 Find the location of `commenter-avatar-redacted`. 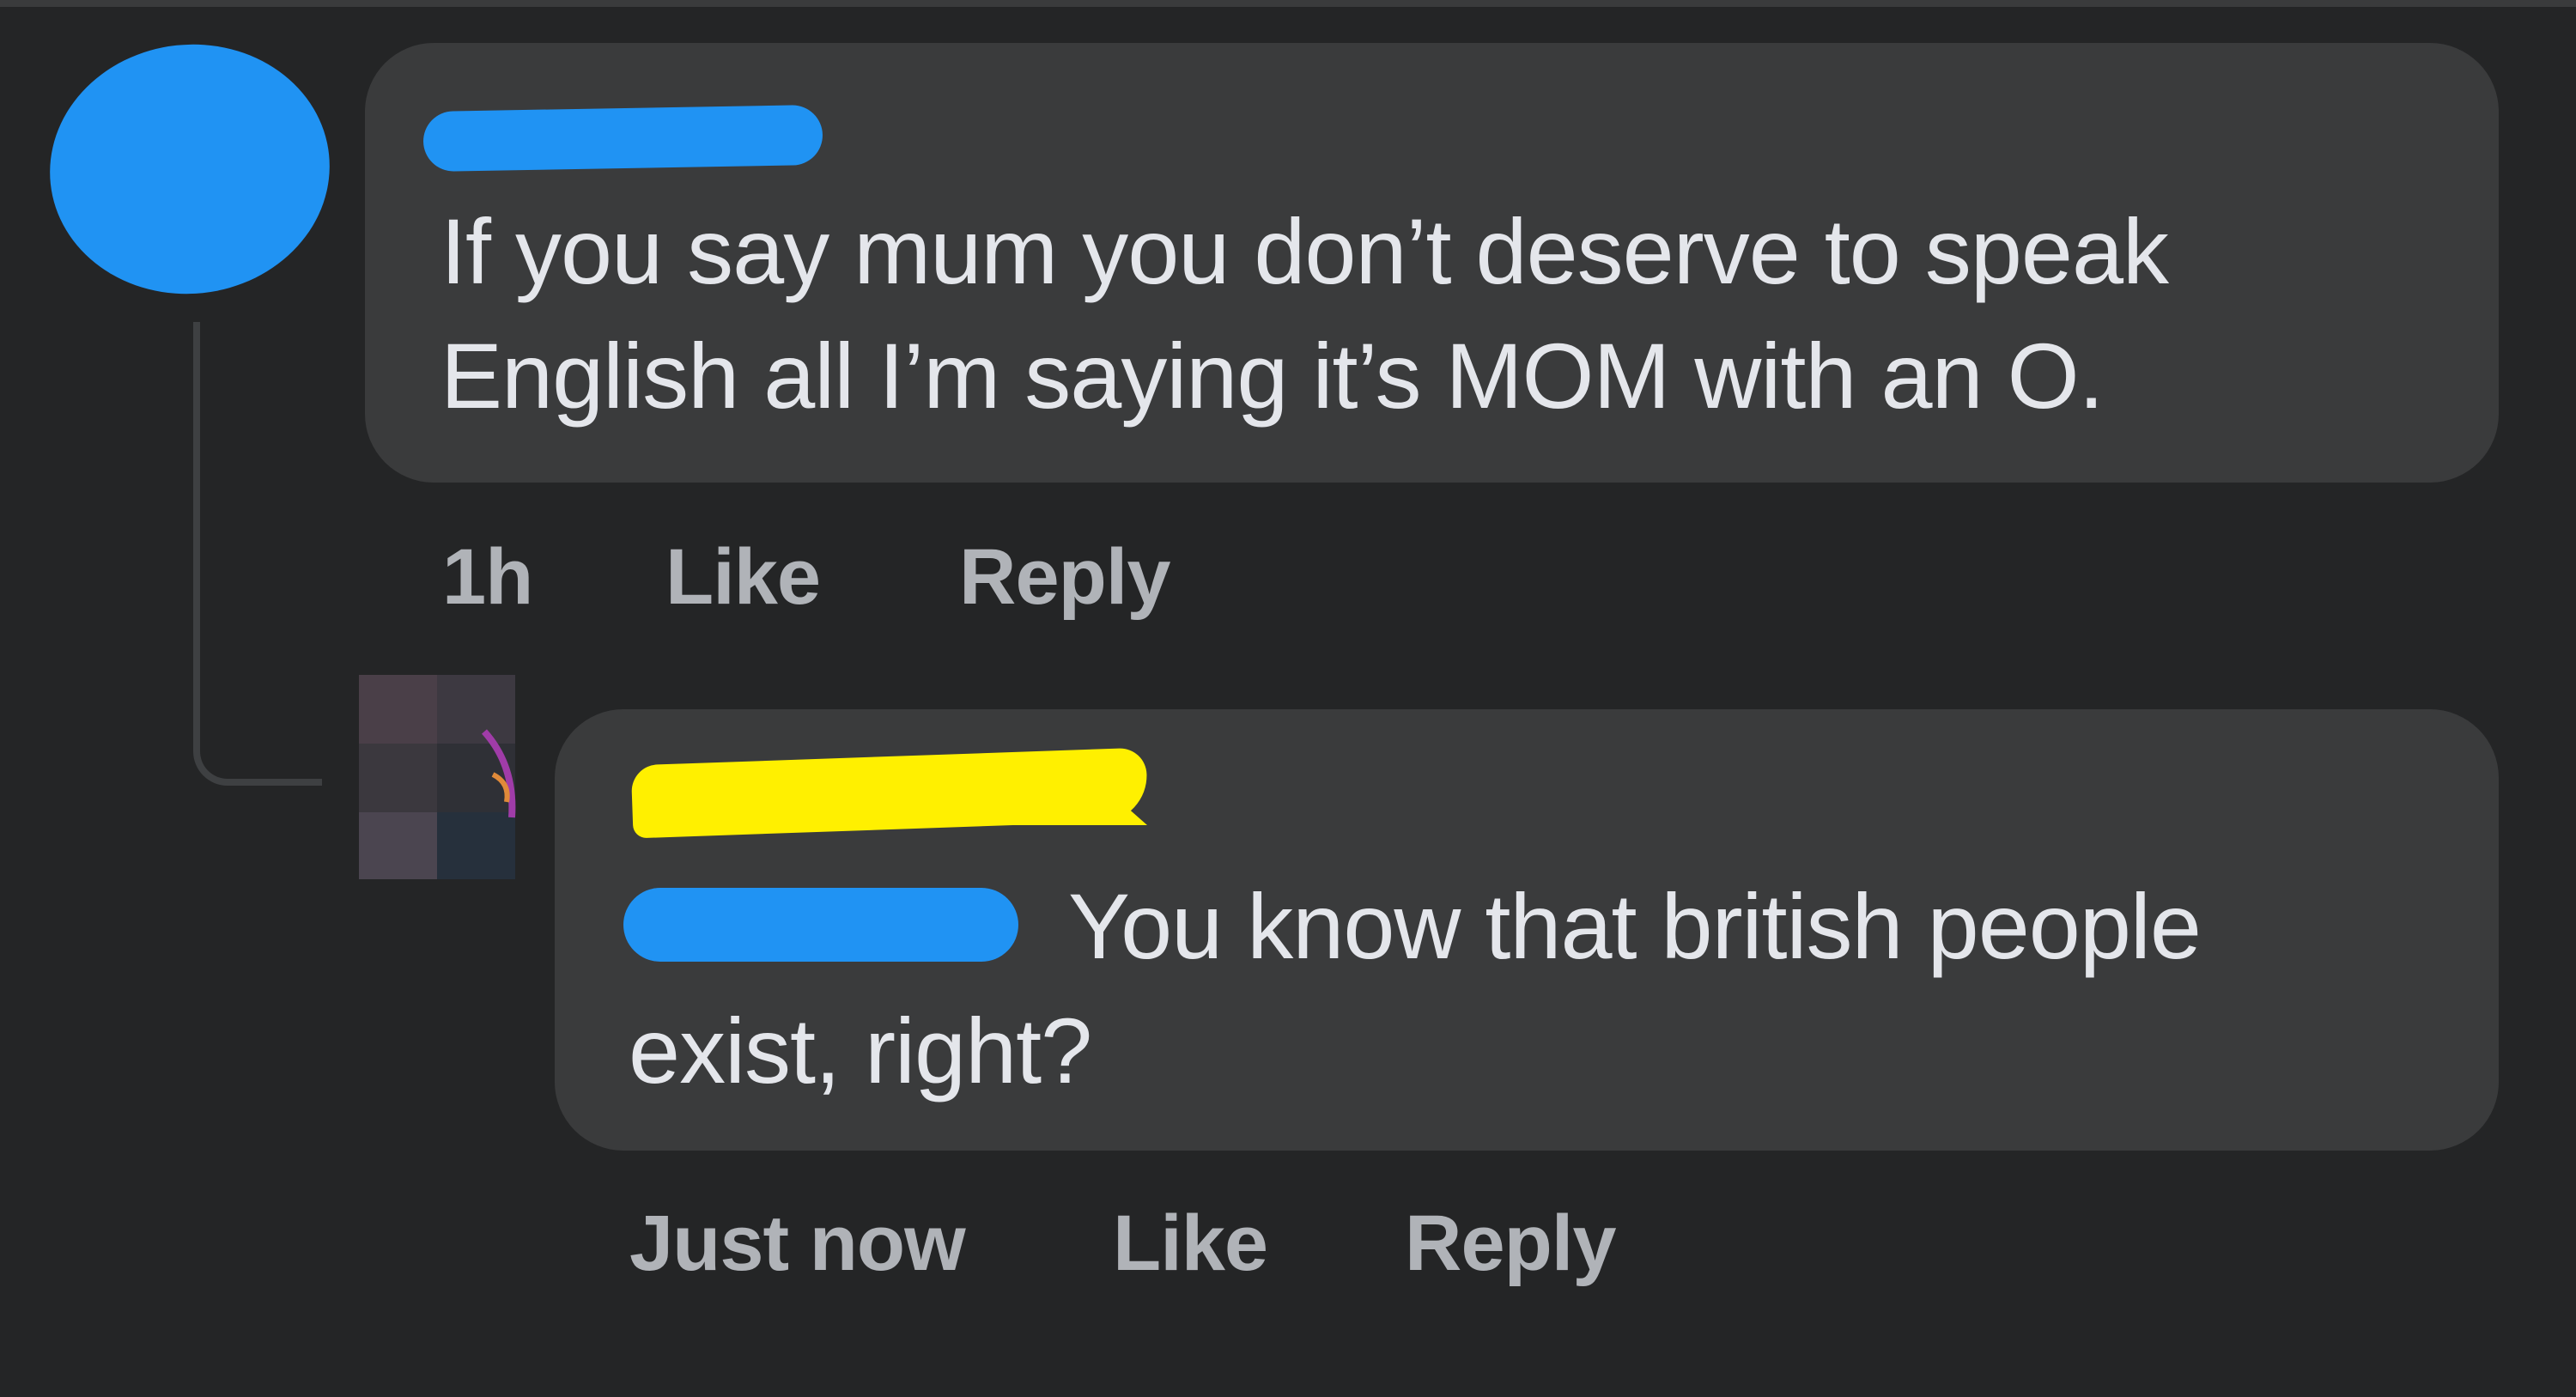

commenter-avatar-redacted is located at coordinates (190, 169).